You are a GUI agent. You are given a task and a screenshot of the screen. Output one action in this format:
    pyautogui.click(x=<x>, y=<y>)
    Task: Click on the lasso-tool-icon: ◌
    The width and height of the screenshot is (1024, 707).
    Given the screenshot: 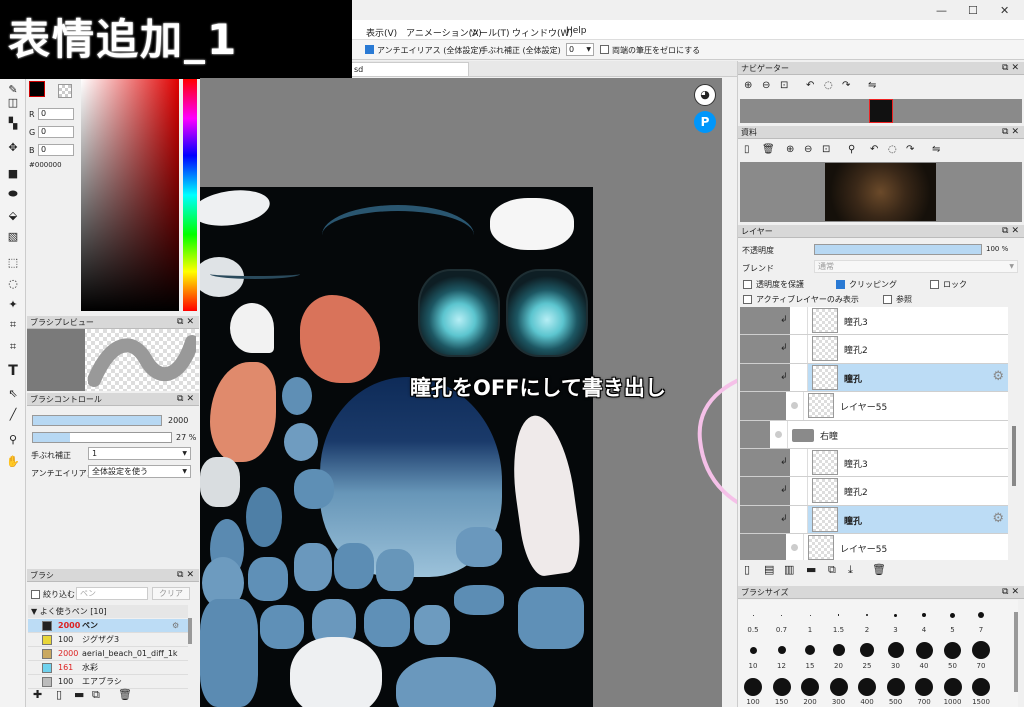 What is the action you would take?
    pyautogui.click(x=13, y=283)
    